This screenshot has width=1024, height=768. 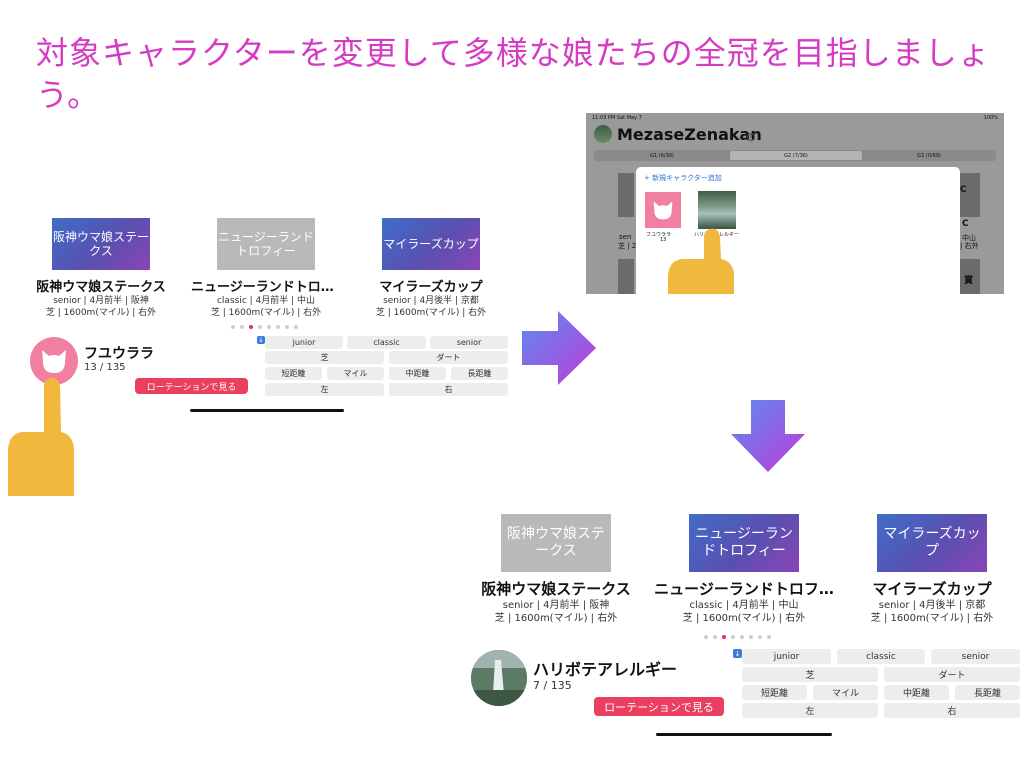 What do you see at coordinates (689, 134) in the screenshot?
I see `app-title: MezaseZenakan` at bounding box center [689, 134].